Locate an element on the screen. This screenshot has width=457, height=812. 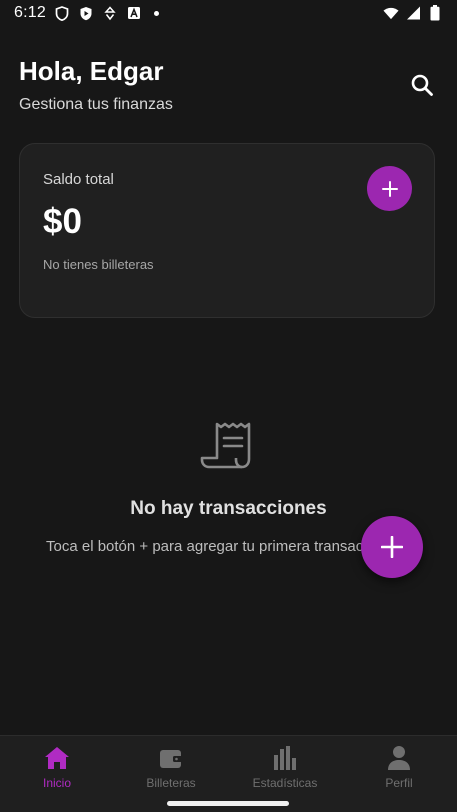
status-bar: 6:12 is located at coordinates (228, 13).